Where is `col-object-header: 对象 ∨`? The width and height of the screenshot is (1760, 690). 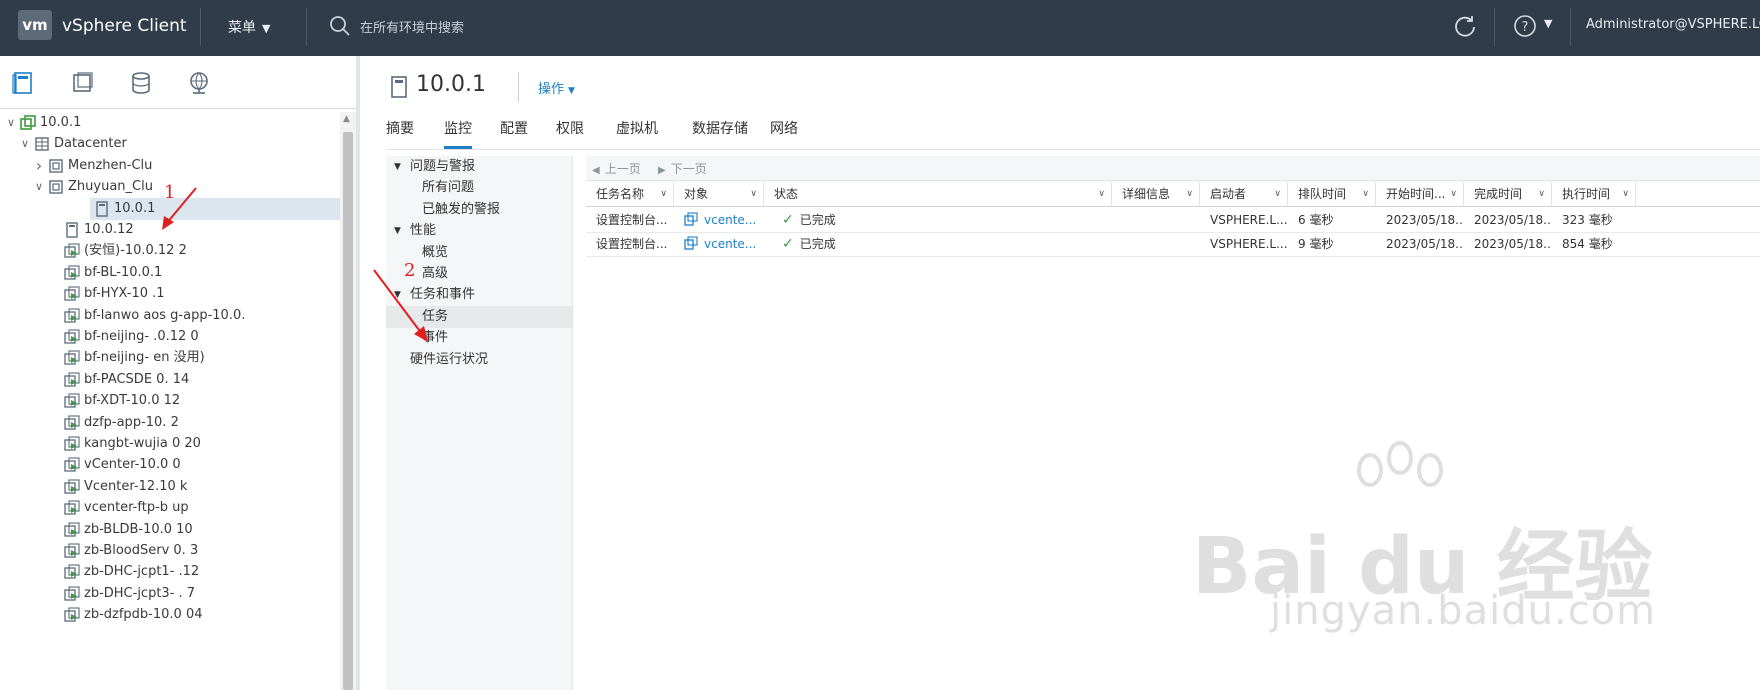 col-object-header: 对象 ∨ is located at coordinates (719, 194).